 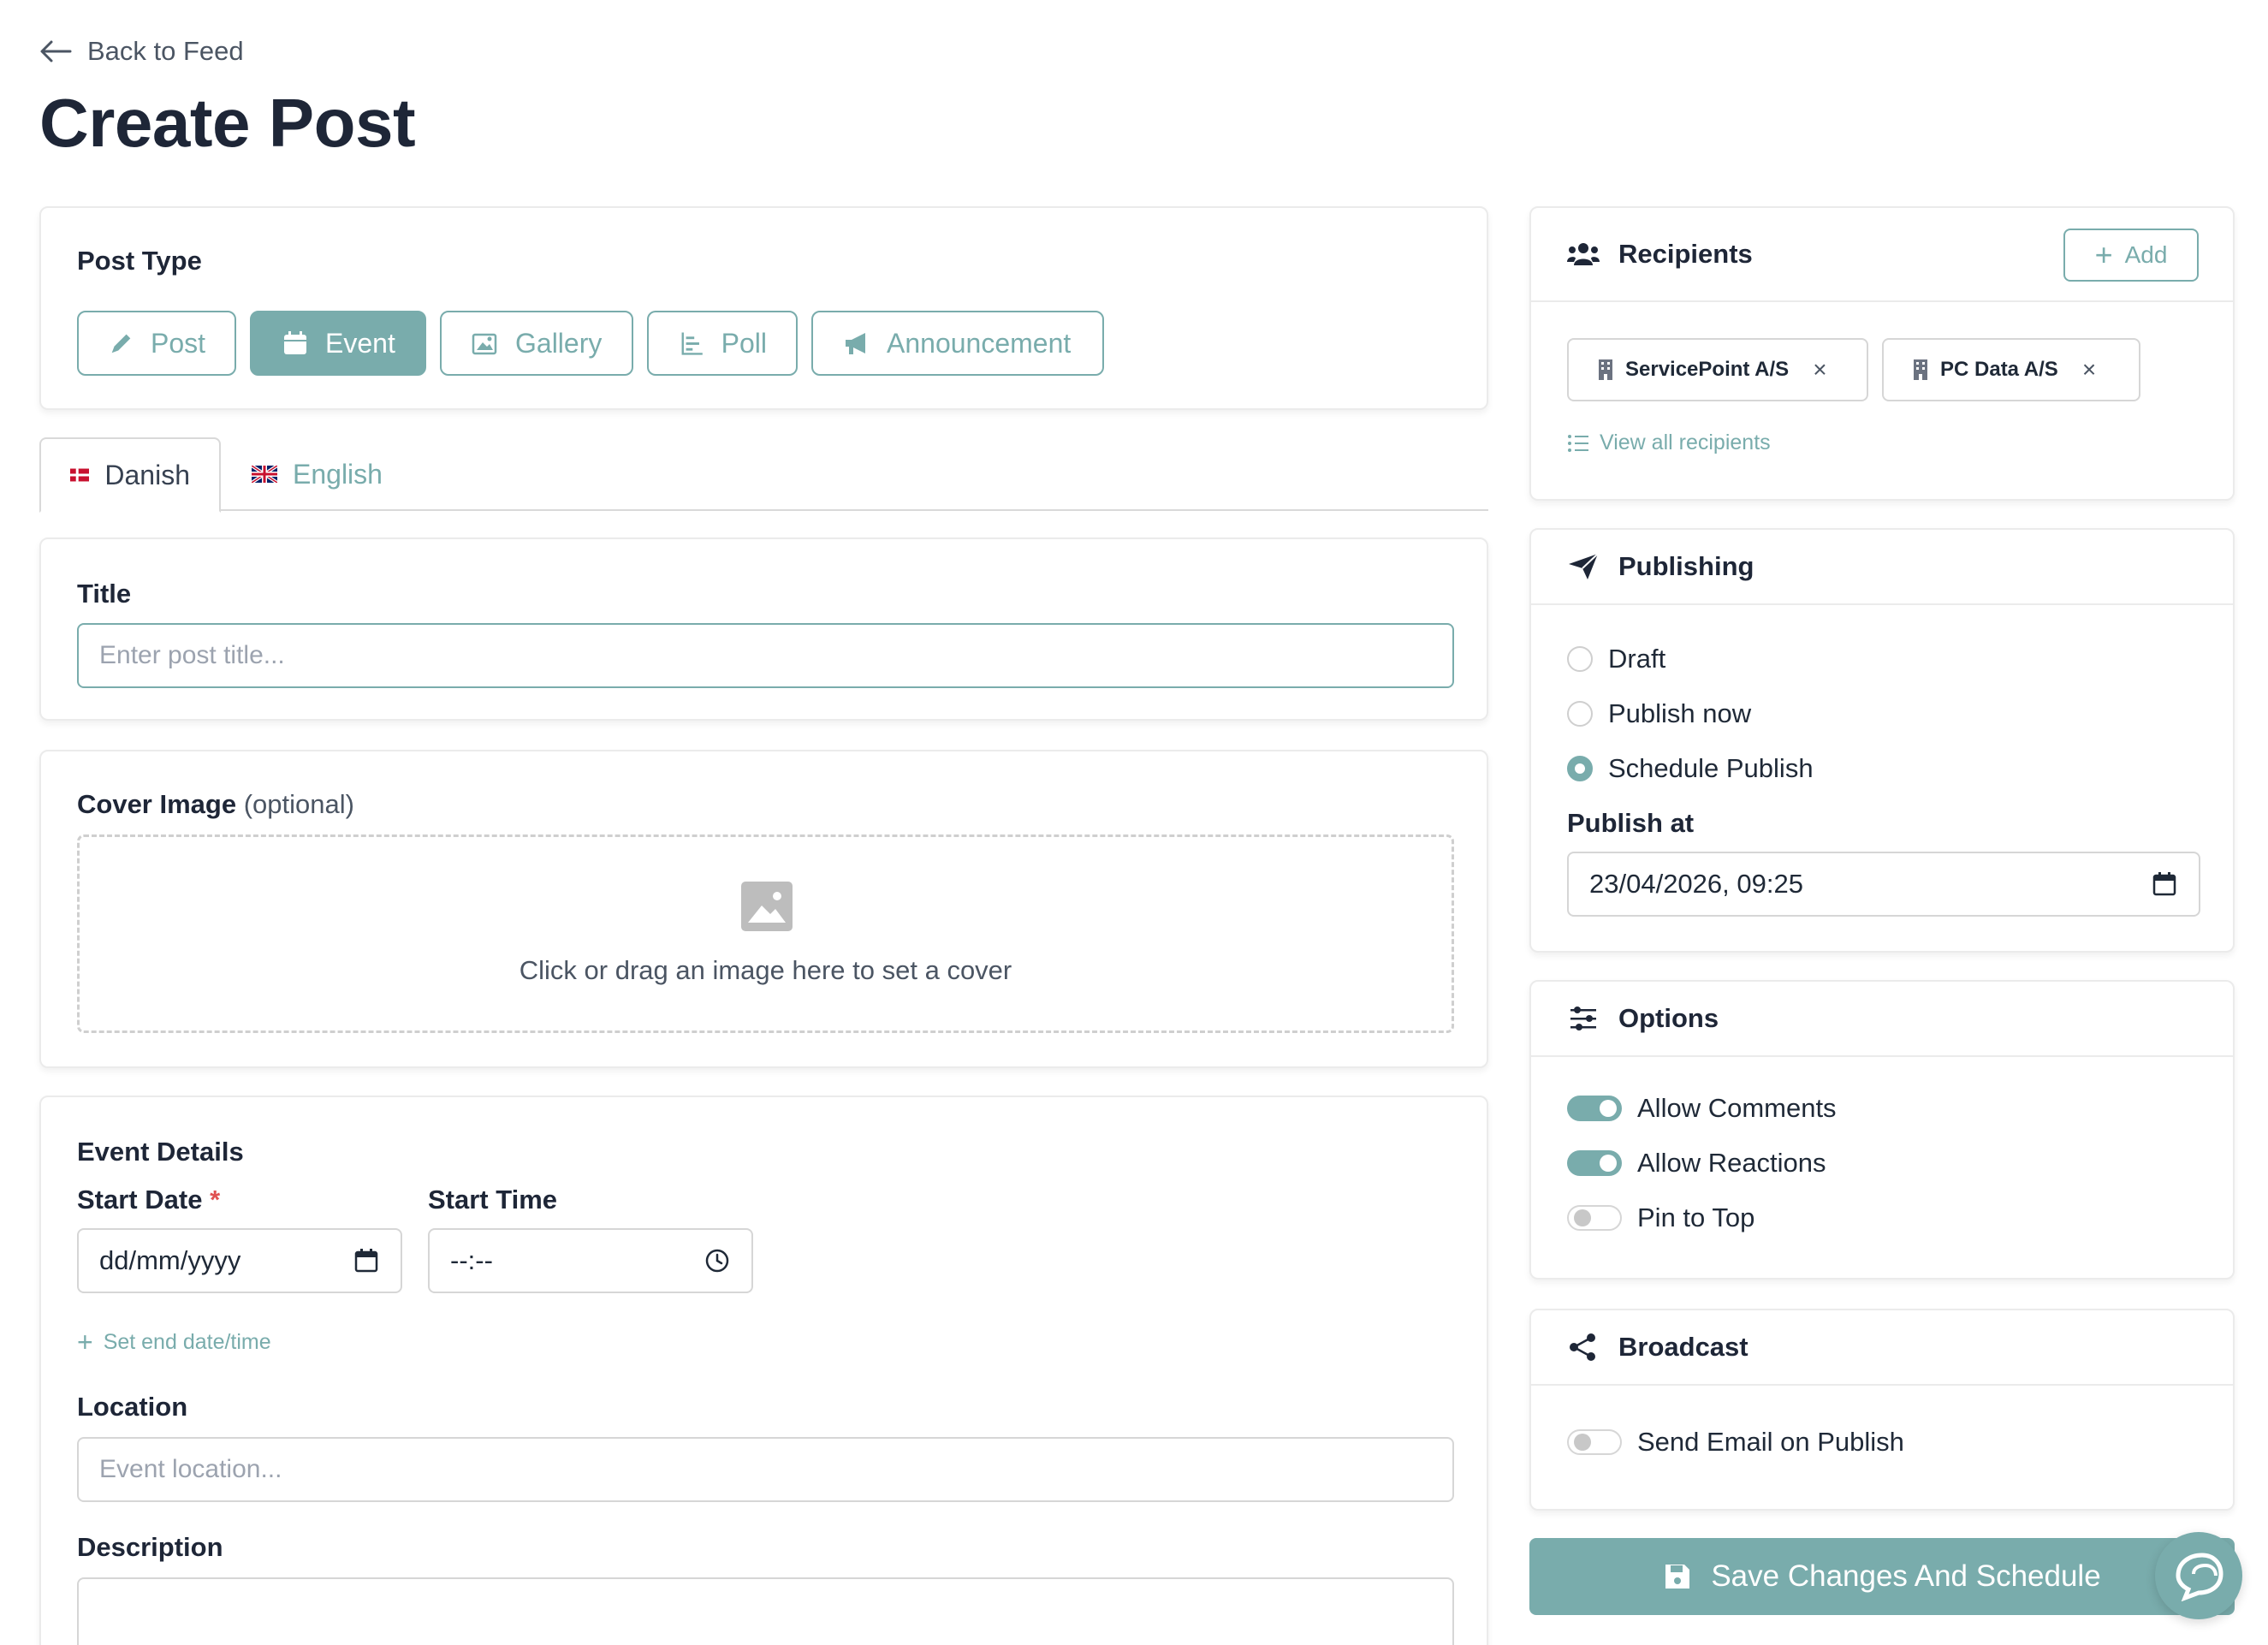 What do you see at coordinates (1882, 1348) in the screenshot?
I see `broadcast-header: Broadcast` at bounding box center [1882, 1348].